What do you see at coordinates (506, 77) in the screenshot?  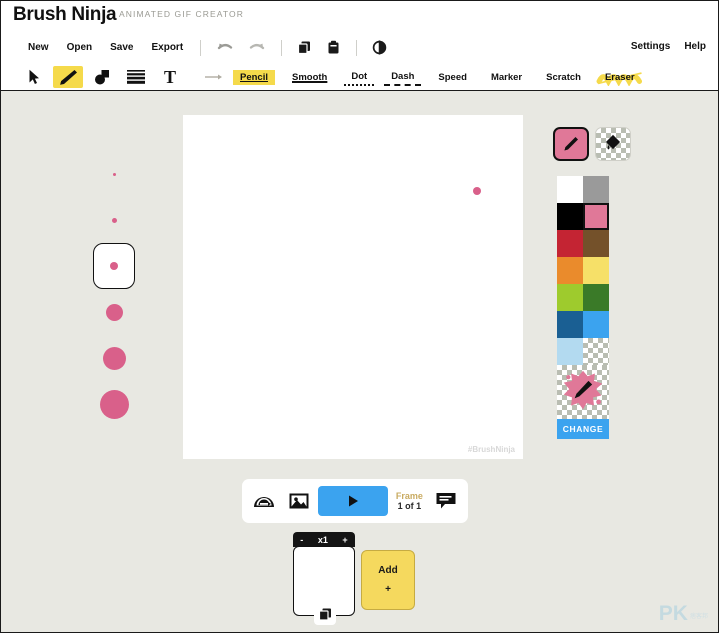 I see `brush-option-marker: Marker` at bounding box center [506, 77].